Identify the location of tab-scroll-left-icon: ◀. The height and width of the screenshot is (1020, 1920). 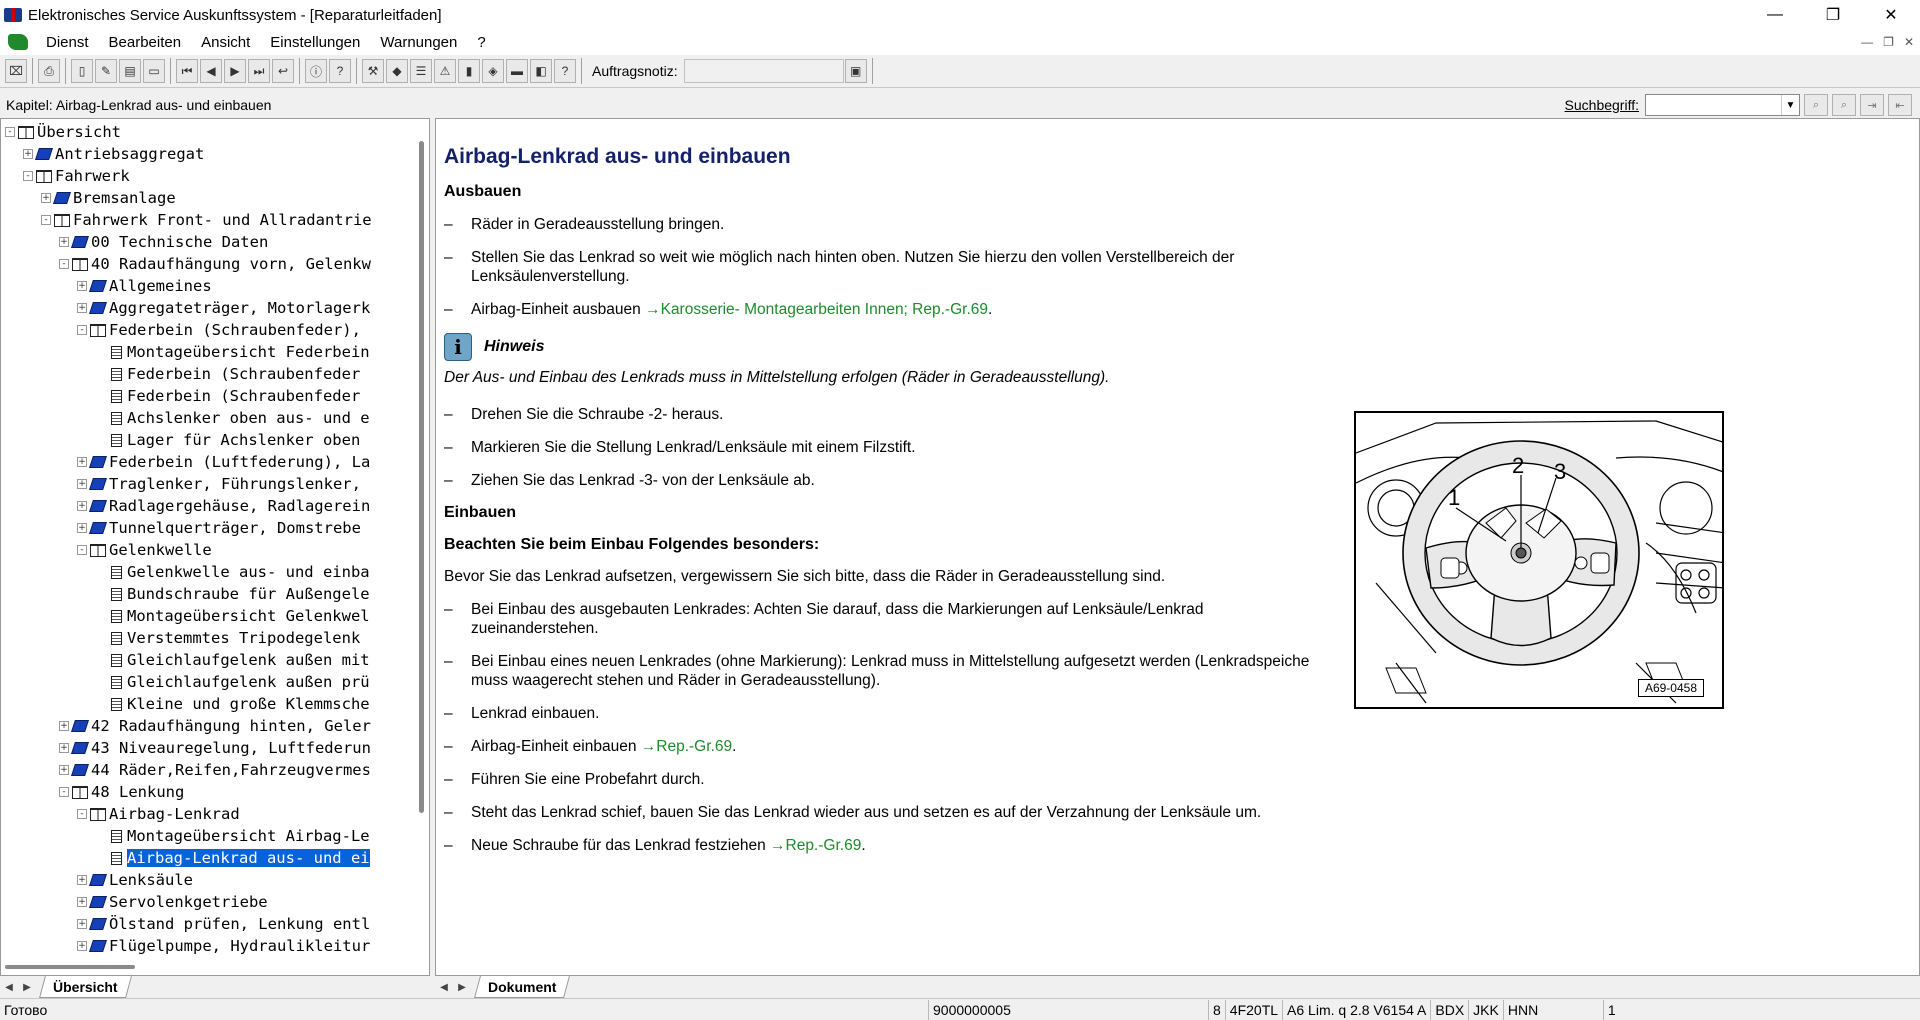
(9, 987).